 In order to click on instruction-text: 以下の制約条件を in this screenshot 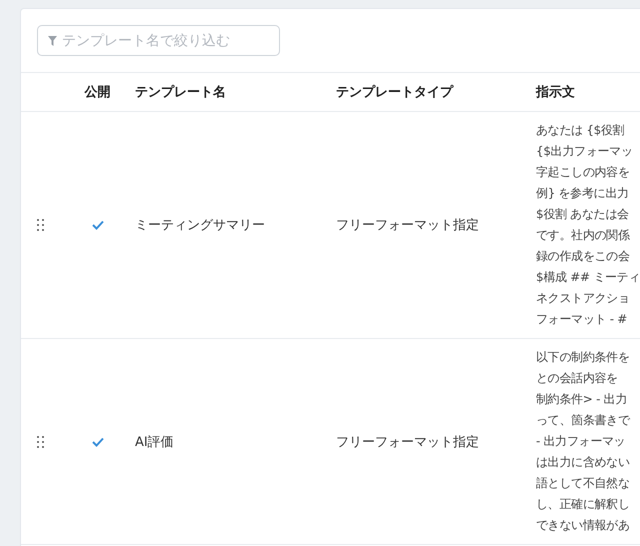, I will do `click(583, 357)`.